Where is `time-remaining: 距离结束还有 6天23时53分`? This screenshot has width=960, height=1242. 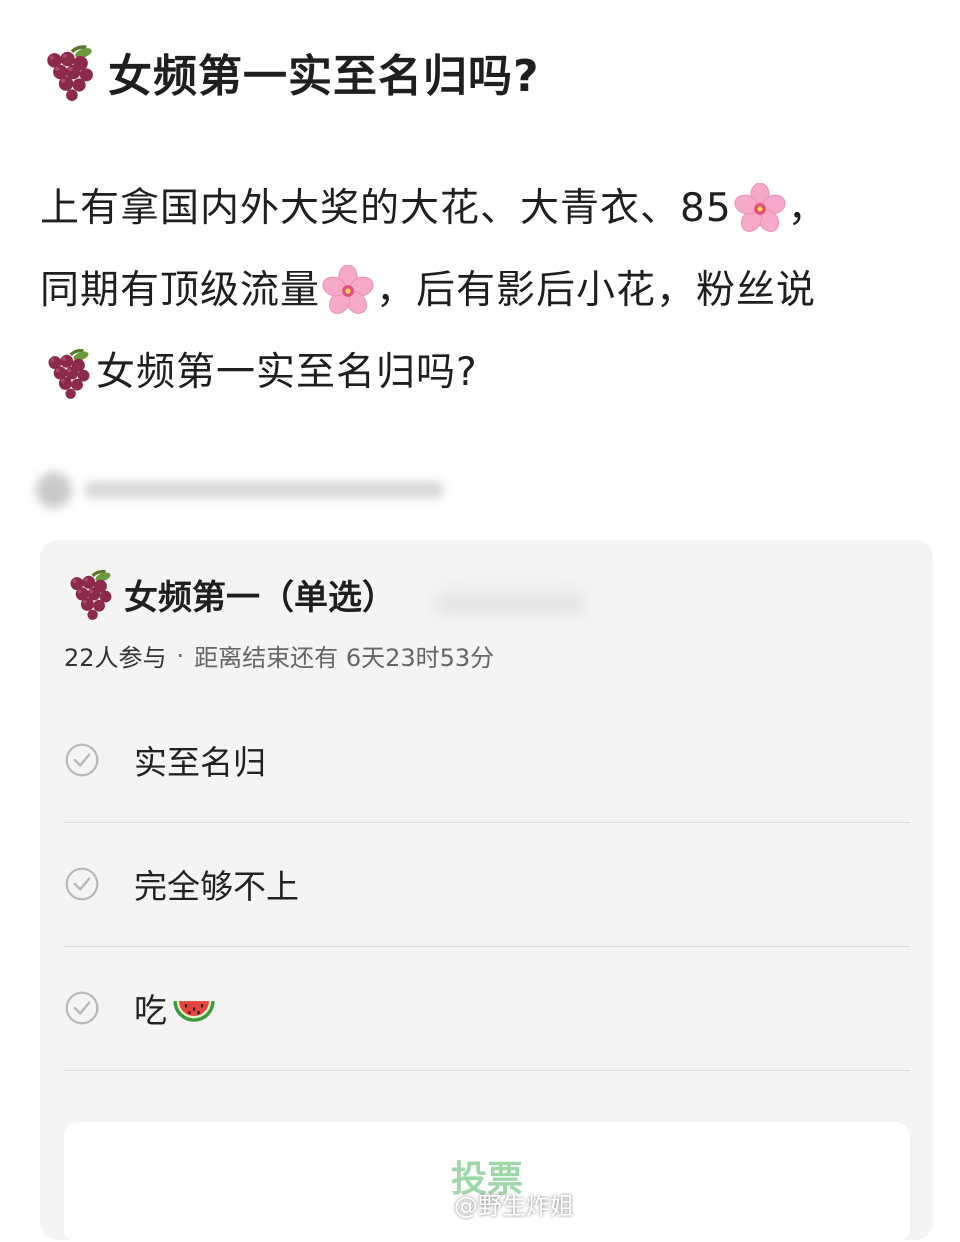 time-remaining: 距离结束还有 6天23时53分 is located at coordinates (344, 658).